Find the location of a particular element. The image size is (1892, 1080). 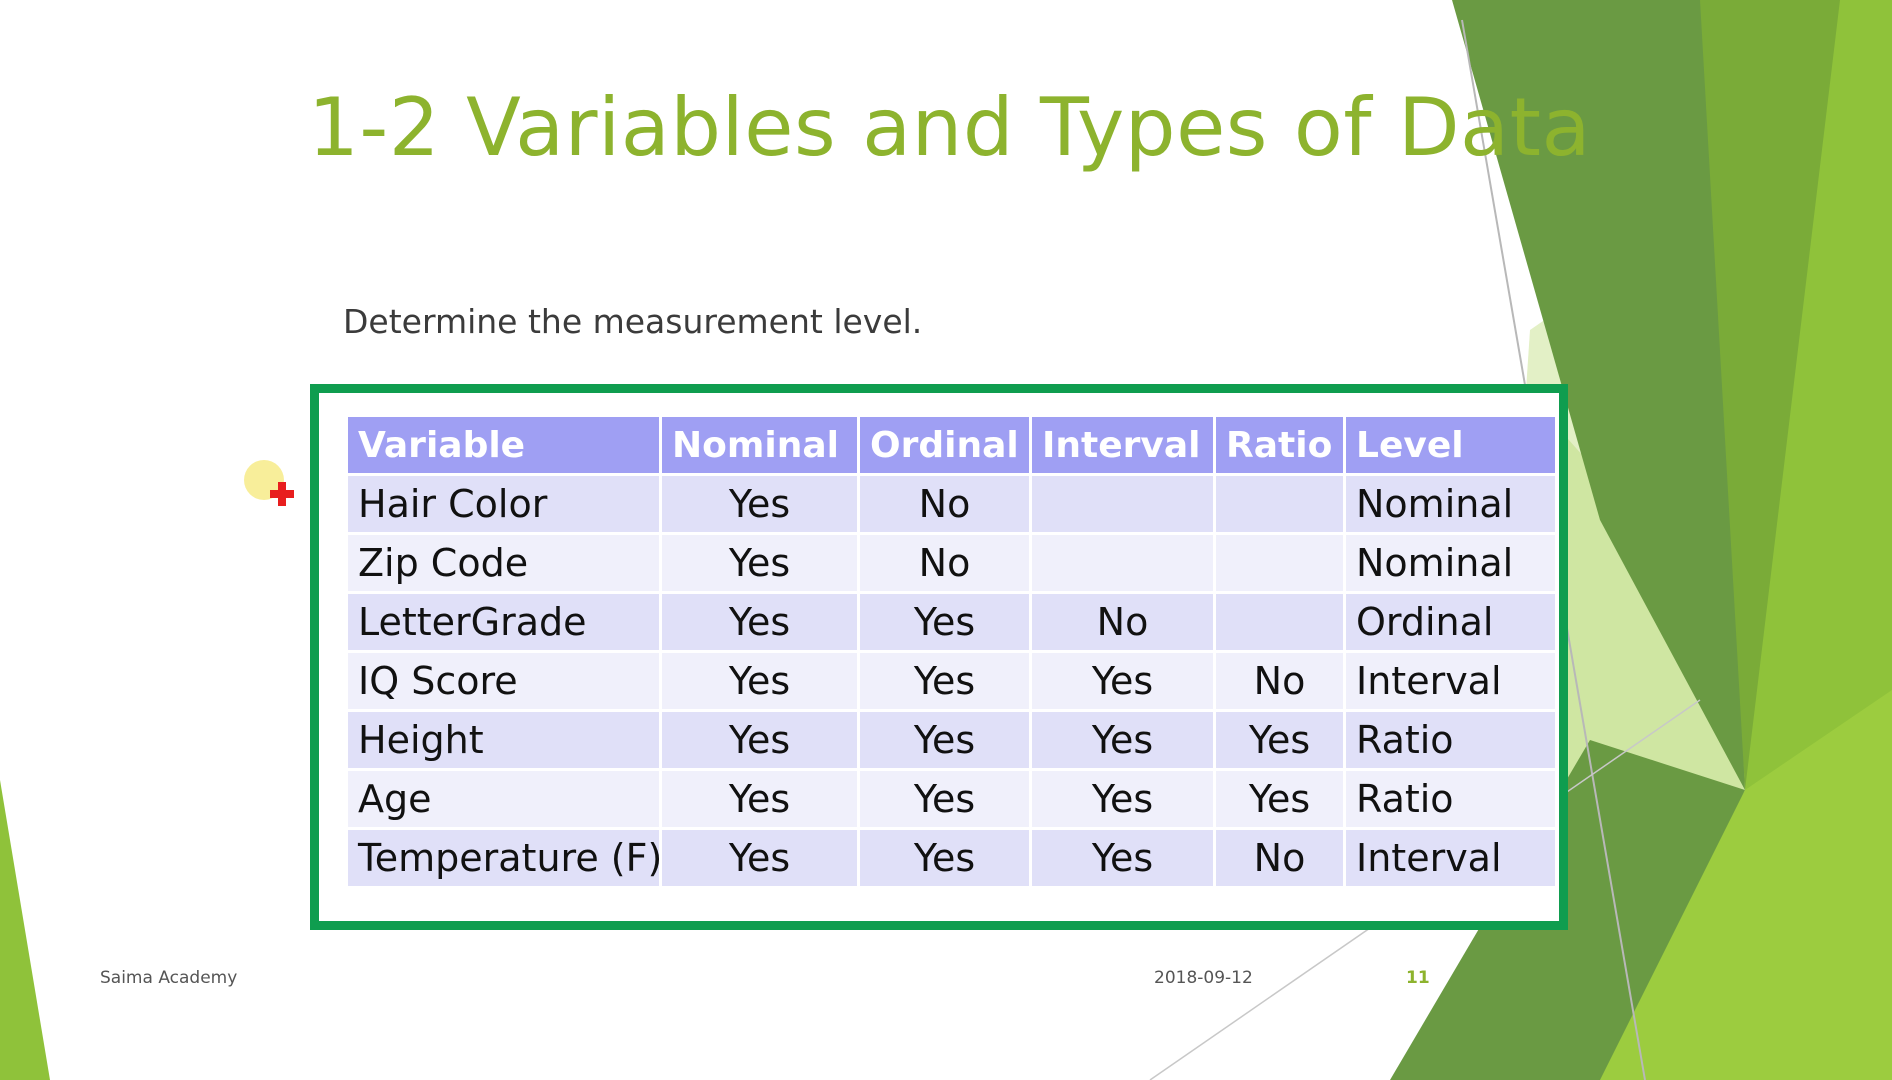

cell-variable: Height is located at coordinates (503, 740).